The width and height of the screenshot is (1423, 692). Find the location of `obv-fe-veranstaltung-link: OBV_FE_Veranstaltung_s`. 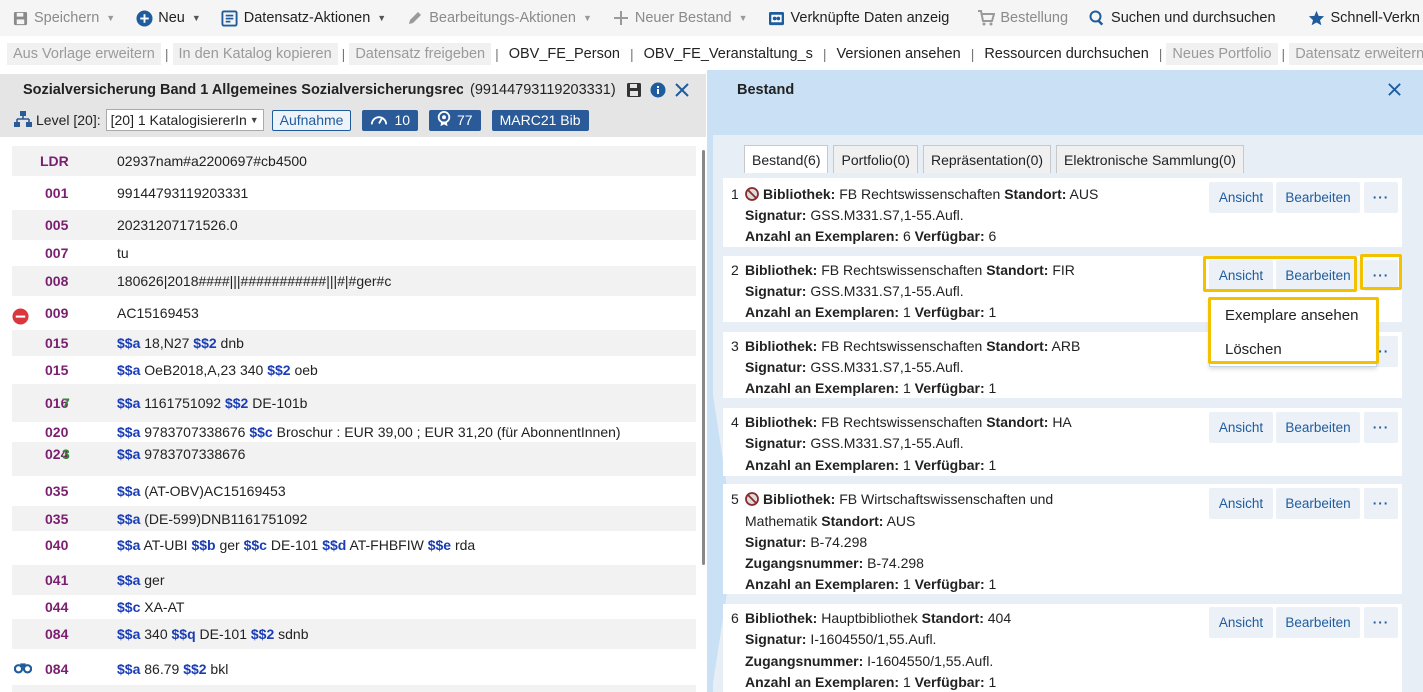

obv-fe-veranstaltung-link: OBV_FE_Veranstaltung_s is located at coordinates (728, 54).